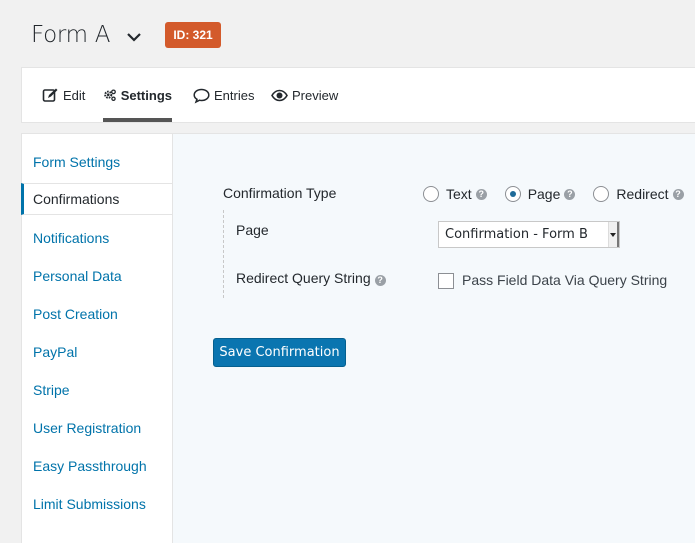 The image size is (695, 543). Describe the element at coordinates (97, 466) in the screenshot. I see `sidebar-item-easy-passthrough: Easy Passthrough` at that location.